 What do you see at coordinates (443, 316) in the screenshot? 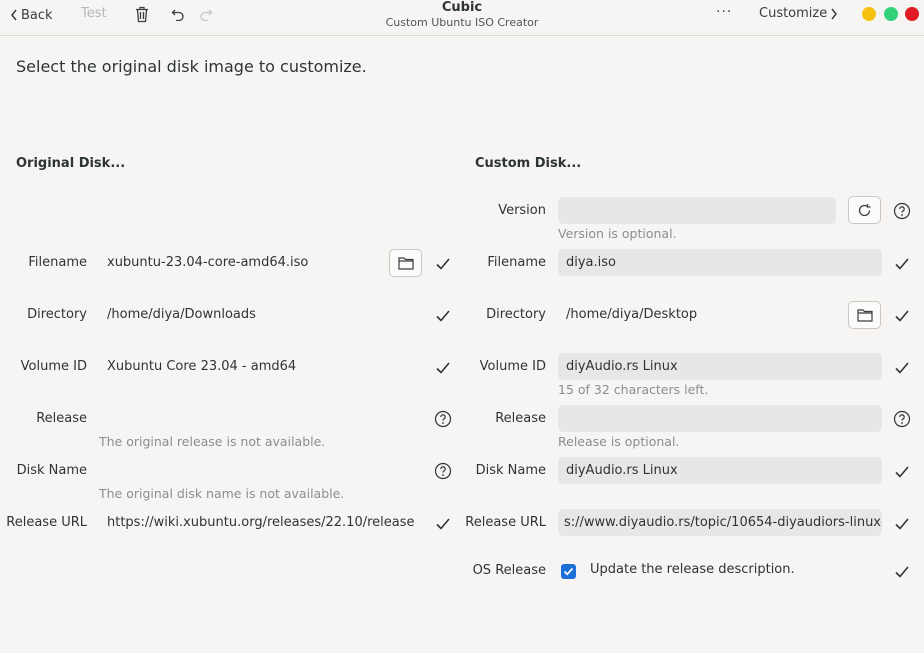
I see `original-directory-check-icon` at bounding box center [443, 316].